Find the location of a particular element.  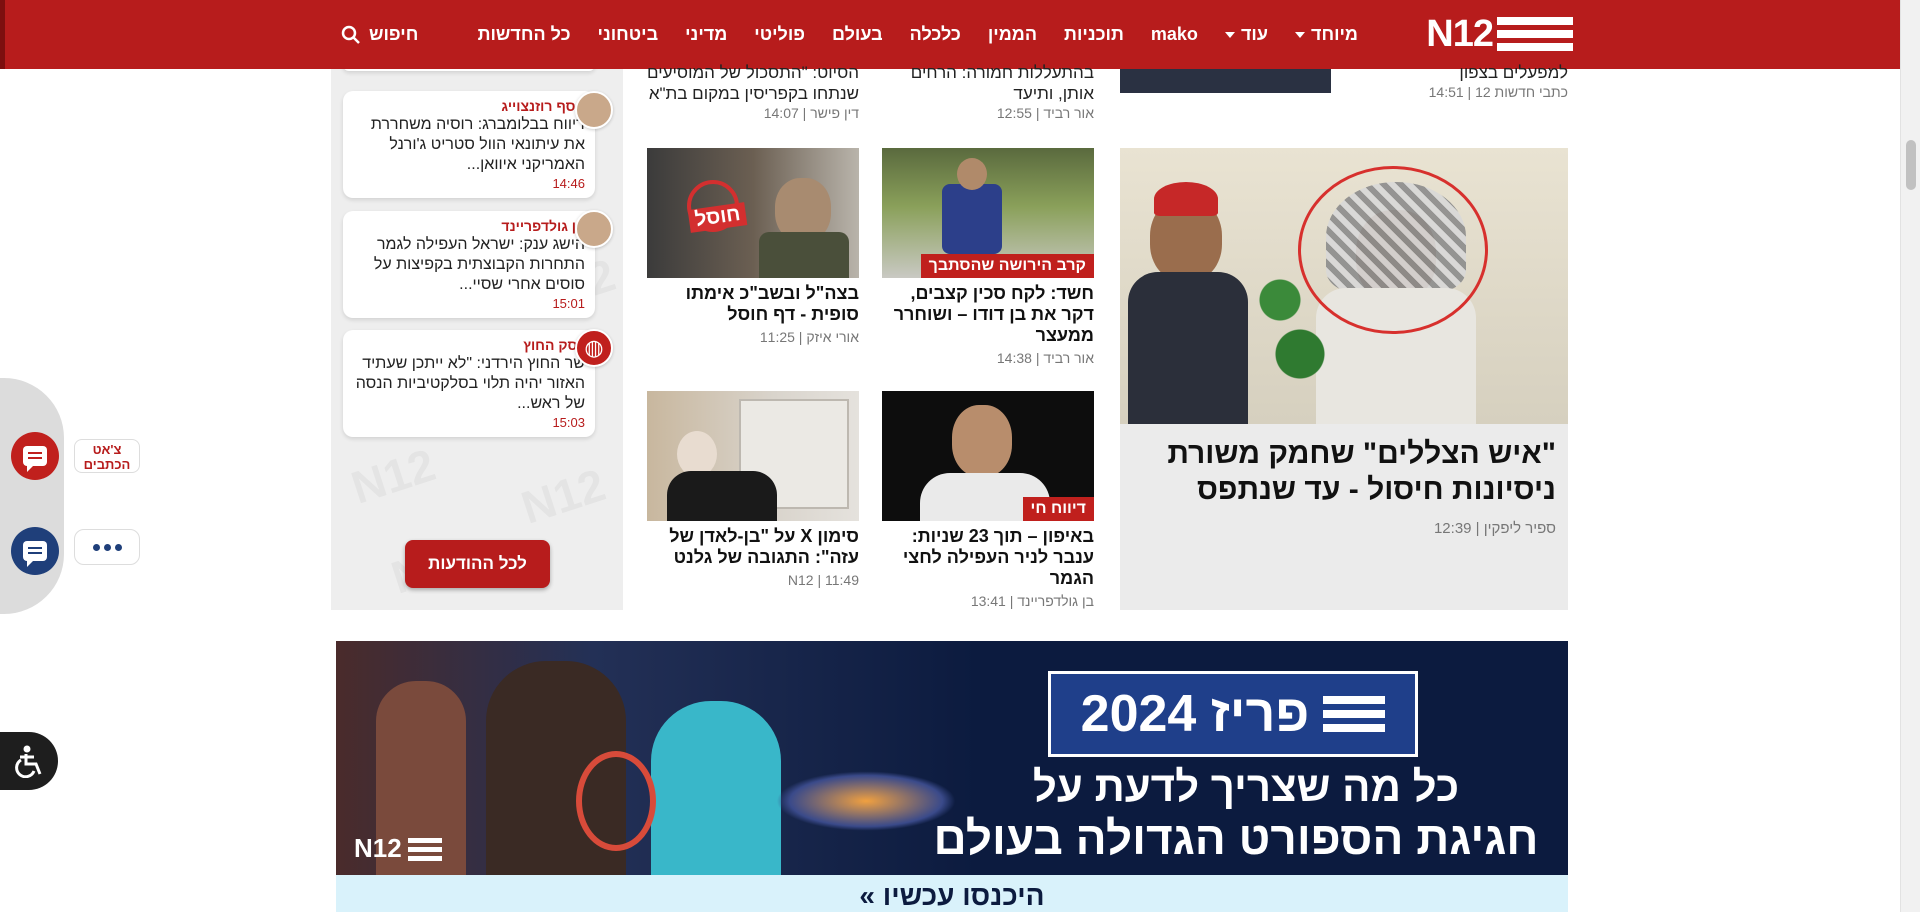

scrollbar-thumb is located at coordinates (1911, 165).